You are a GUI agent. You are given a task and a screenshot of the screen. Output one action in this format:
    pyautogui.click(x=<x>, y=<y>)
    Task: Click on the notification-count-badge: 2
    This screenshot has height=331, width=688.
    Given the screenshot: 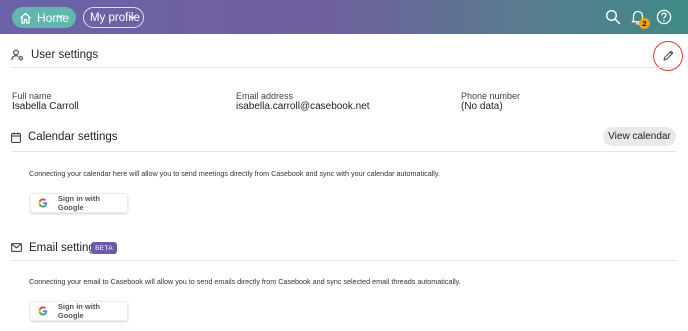 What is the action you would take?
    pyautogui.click(x=644, y=23)
    